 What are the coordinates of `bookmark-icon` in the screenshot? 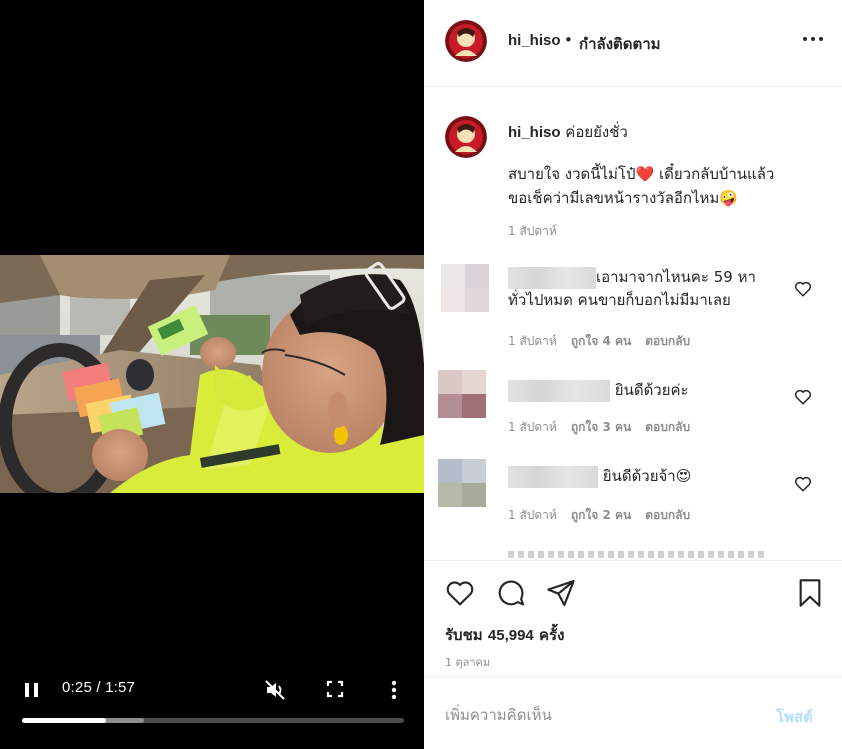 It's located at (810, 593).